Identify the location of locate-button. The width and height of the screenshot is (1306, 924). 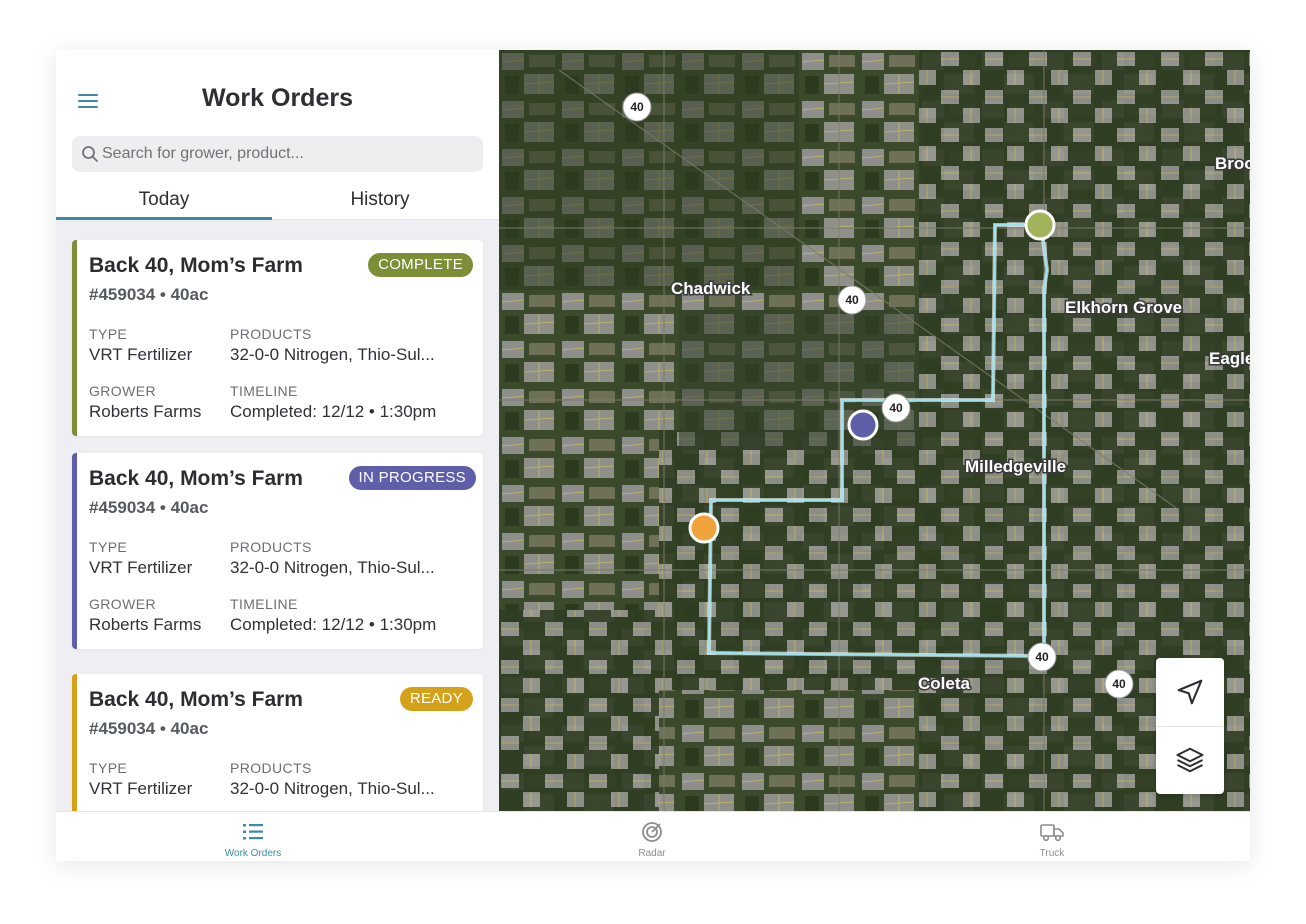
(1190, 692).